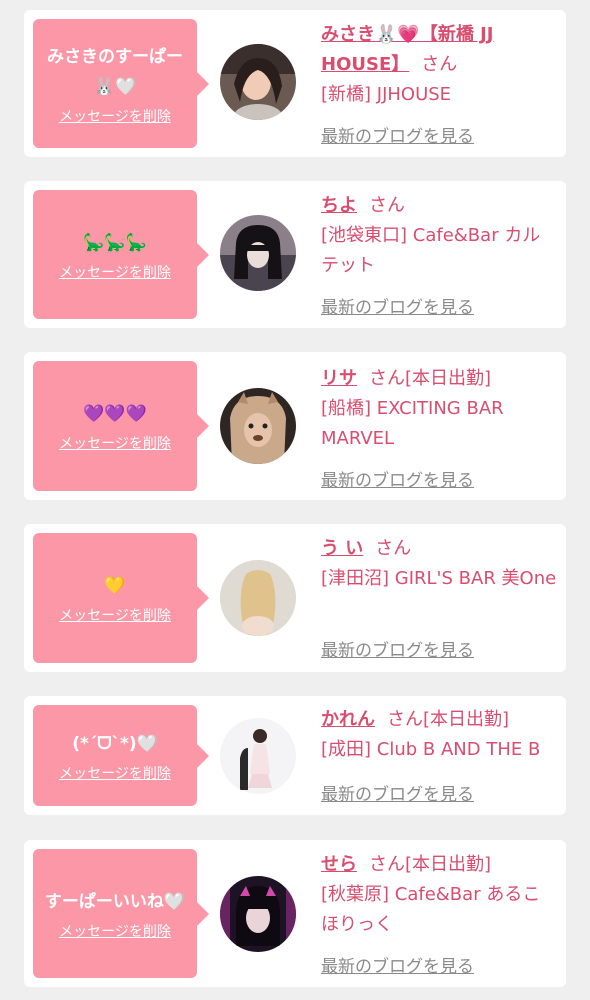  I want to click on cast-name-link: せら, so click(339, 864).